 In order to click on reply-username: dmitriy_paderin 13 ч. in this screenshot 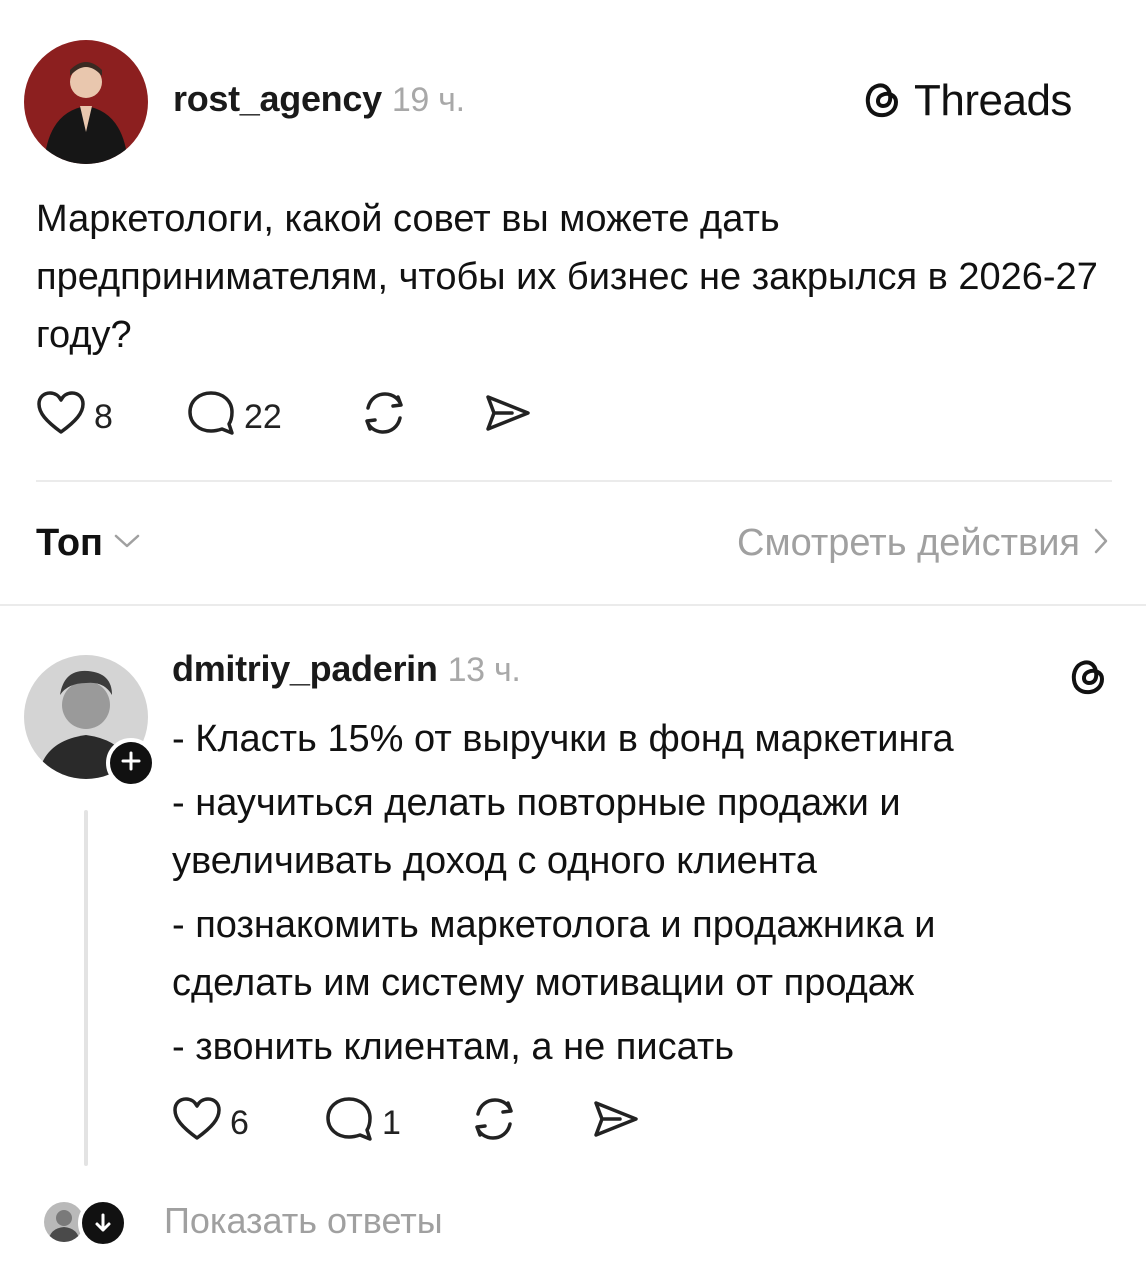, I will do `click(346, 669)`.